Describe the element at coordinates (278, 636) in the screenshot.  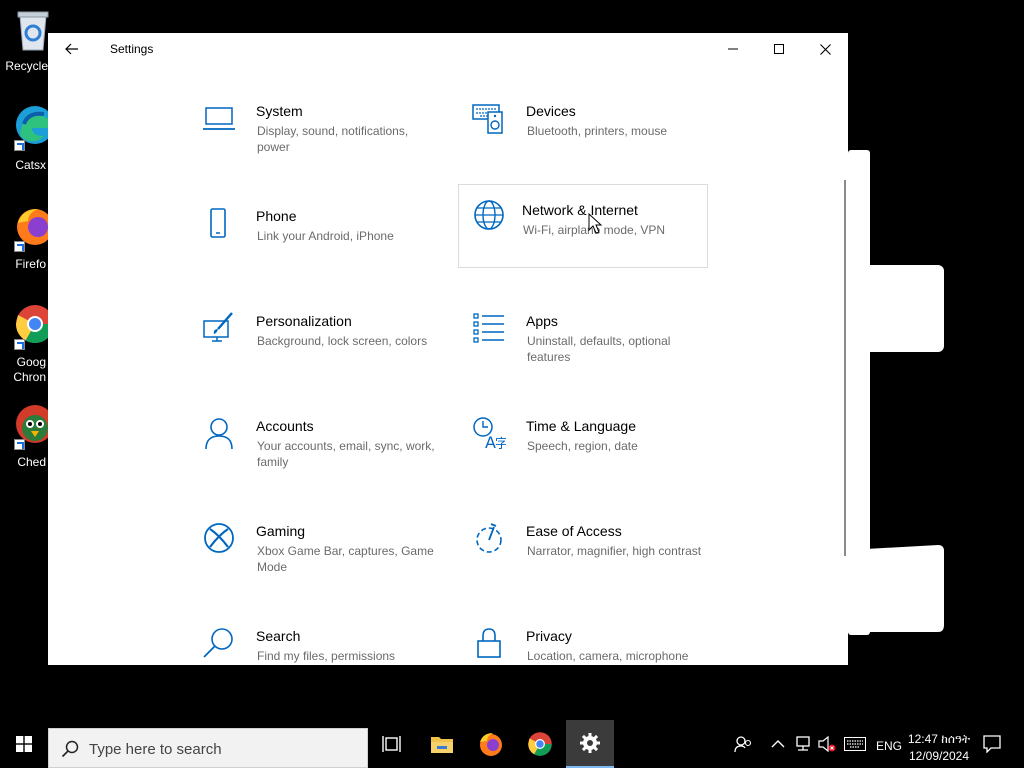
I see `category-title: Search` at that location.